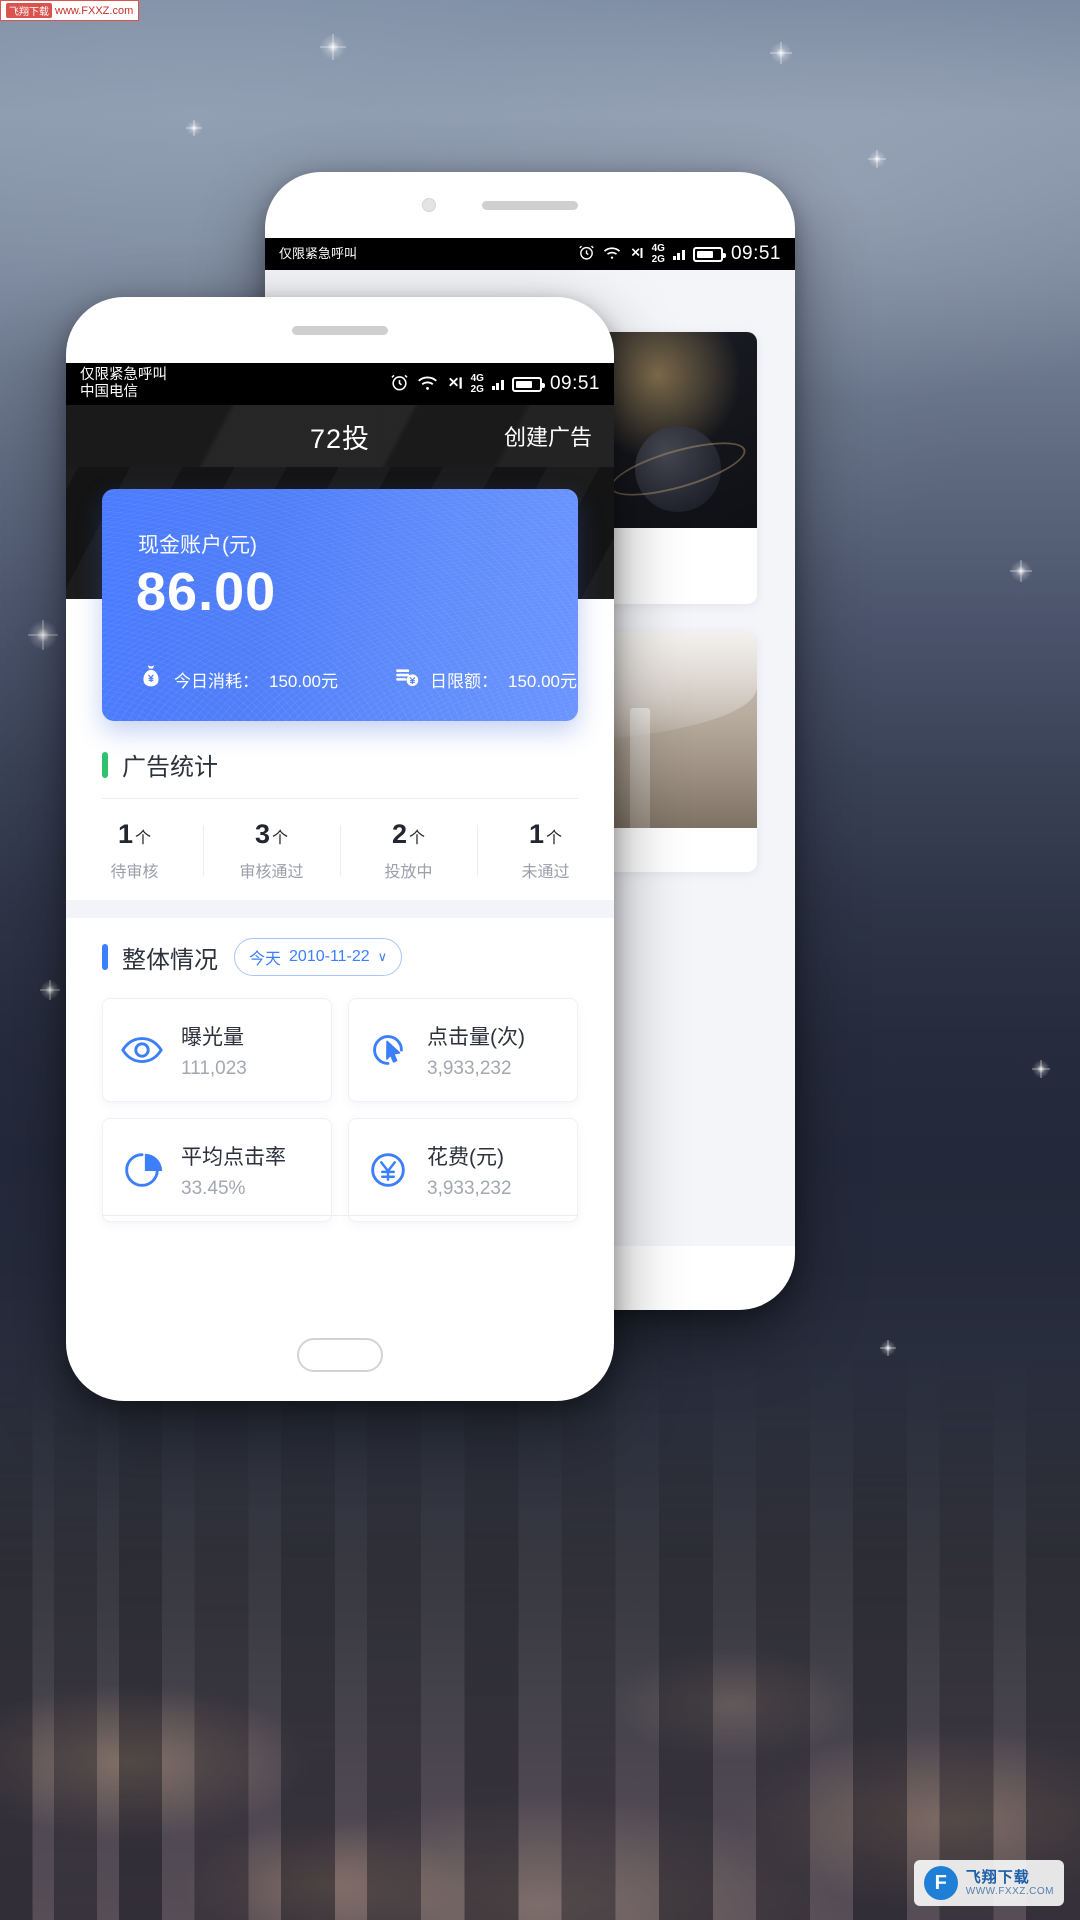 The height and width of the screenshot is (1920, 1080). What do you see at coordinates (151, 679) in the screenshot?
I see `money-bag-icon` at bounding box center [151, 679].